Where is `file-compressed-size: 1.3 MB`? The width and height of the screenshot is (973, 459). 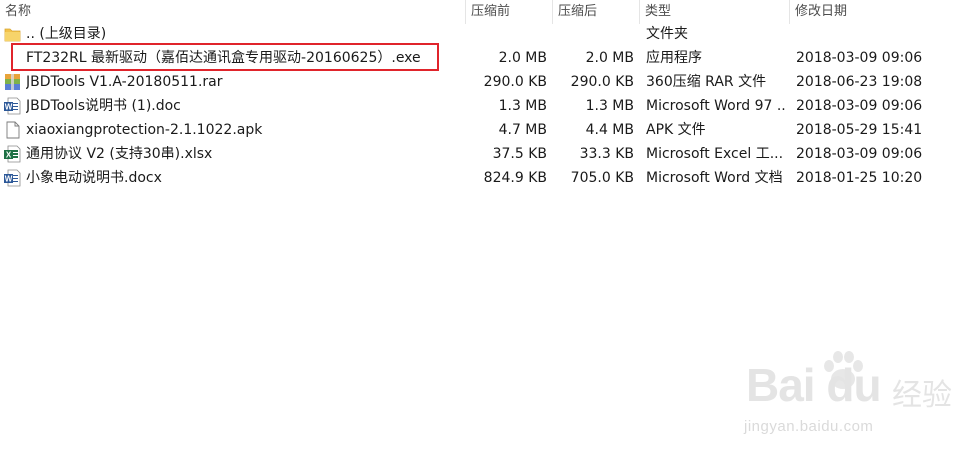
file-compressed-size: 1.3 MB is located at coordinates (522, 106).